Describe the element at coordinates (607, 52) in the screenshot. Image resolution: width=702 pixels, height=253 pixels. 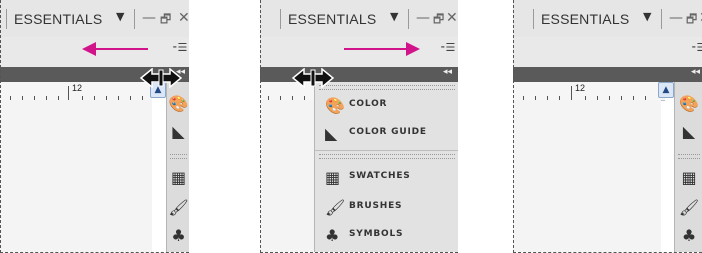
I see `panel-options-row: ⁃☰` at that location.